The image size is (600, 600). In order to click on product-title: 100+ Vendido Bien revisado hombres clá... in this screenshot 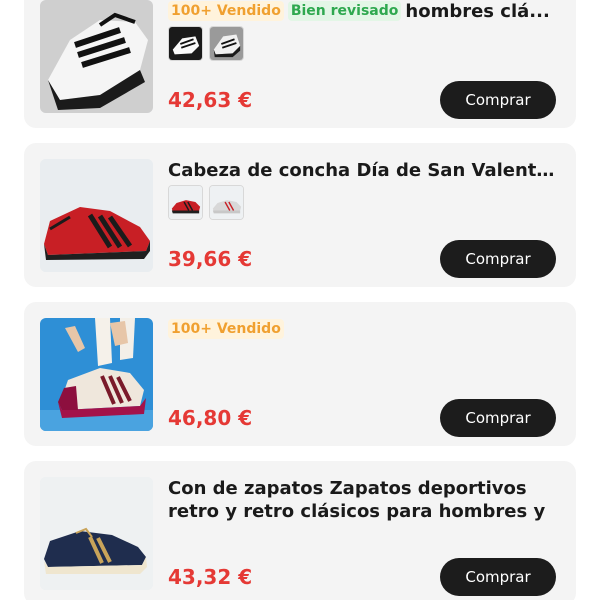, I will do `click(362, 11)`.